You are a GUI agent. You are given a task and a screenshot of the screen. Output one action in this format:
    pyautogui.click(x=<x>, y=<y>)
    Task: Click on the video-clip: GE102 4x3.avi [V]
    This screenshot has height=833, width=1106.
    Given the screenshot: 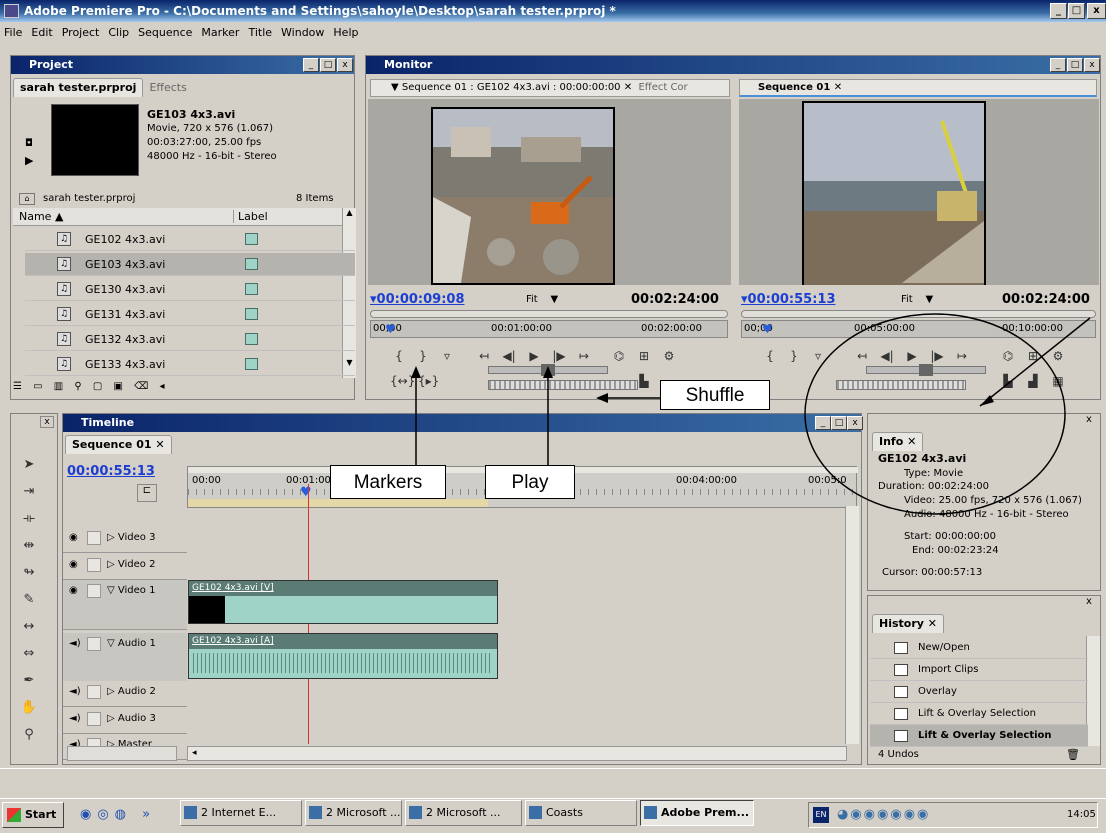 What is the action you would take?
    pyautogui.click(x=343, y=602)
    